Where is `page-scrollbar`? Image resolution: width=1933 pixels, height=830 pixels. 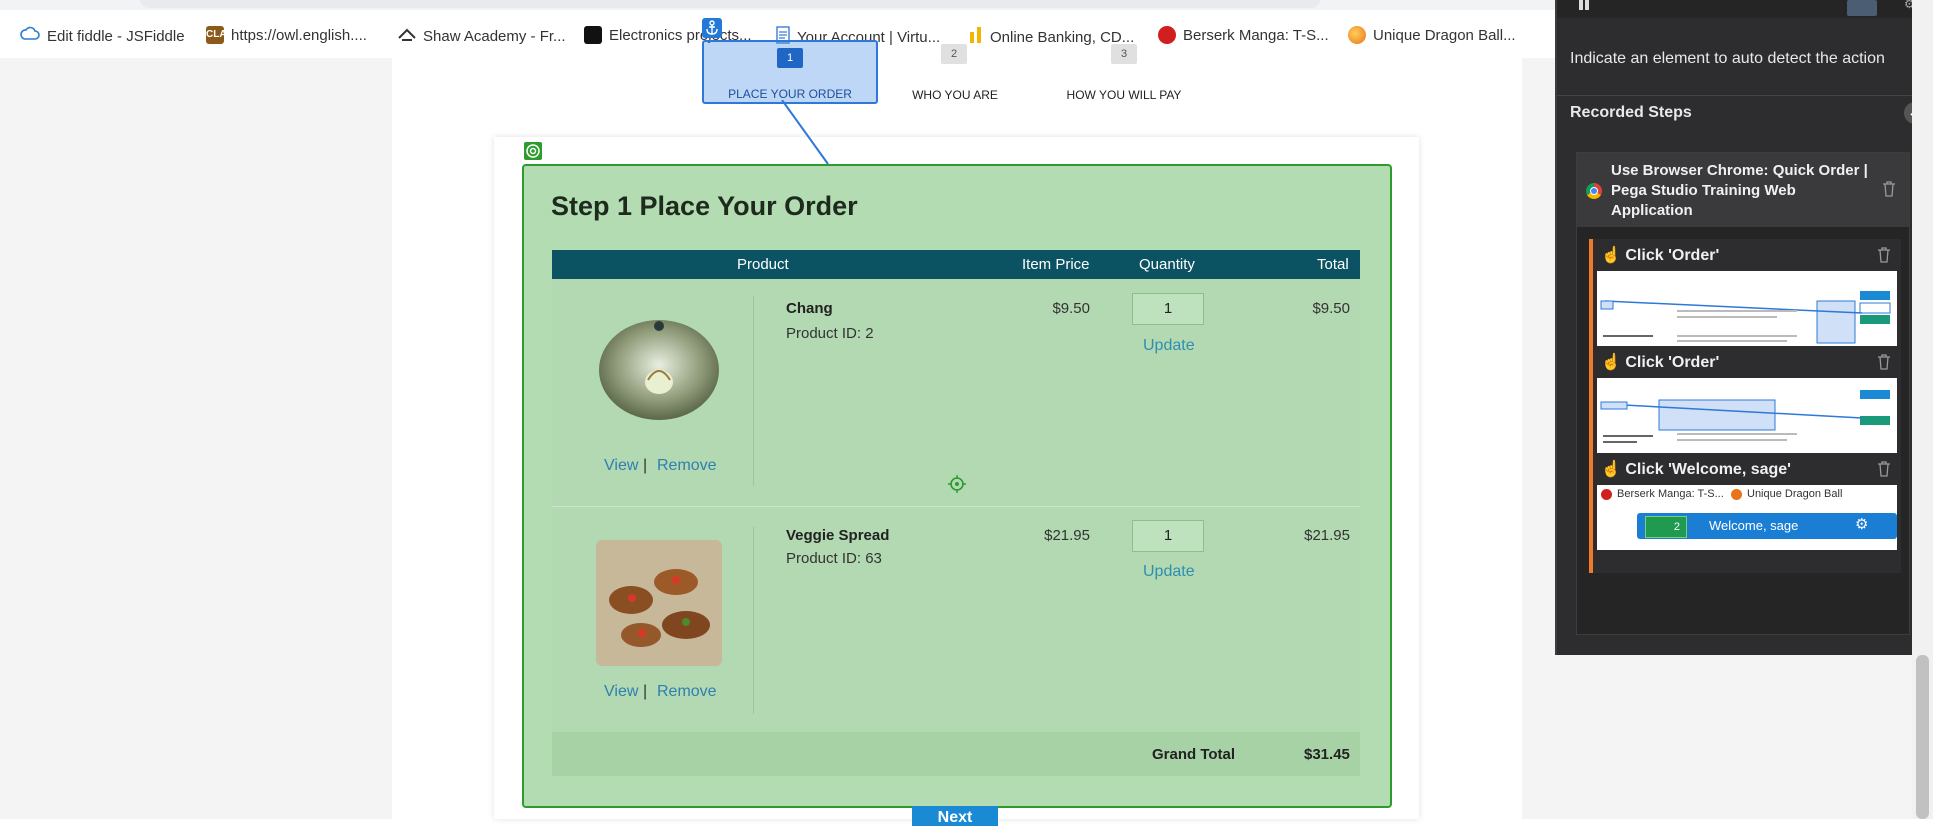 page-scrollbar is located at coordinates (1922, 409).